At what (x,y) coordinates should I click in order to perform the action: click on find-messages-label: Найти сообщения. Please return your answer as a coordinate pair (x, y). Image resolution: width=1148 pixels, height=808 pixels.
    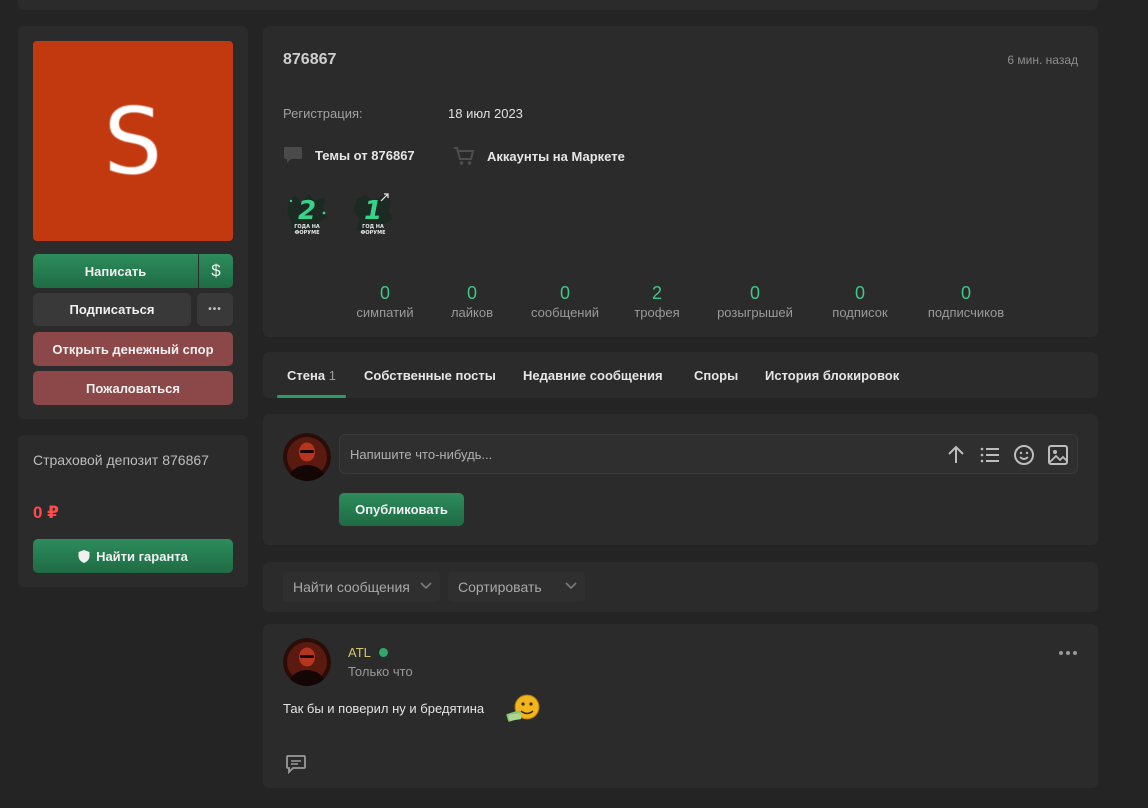
    Looking at the image, I should click on (351, 587).